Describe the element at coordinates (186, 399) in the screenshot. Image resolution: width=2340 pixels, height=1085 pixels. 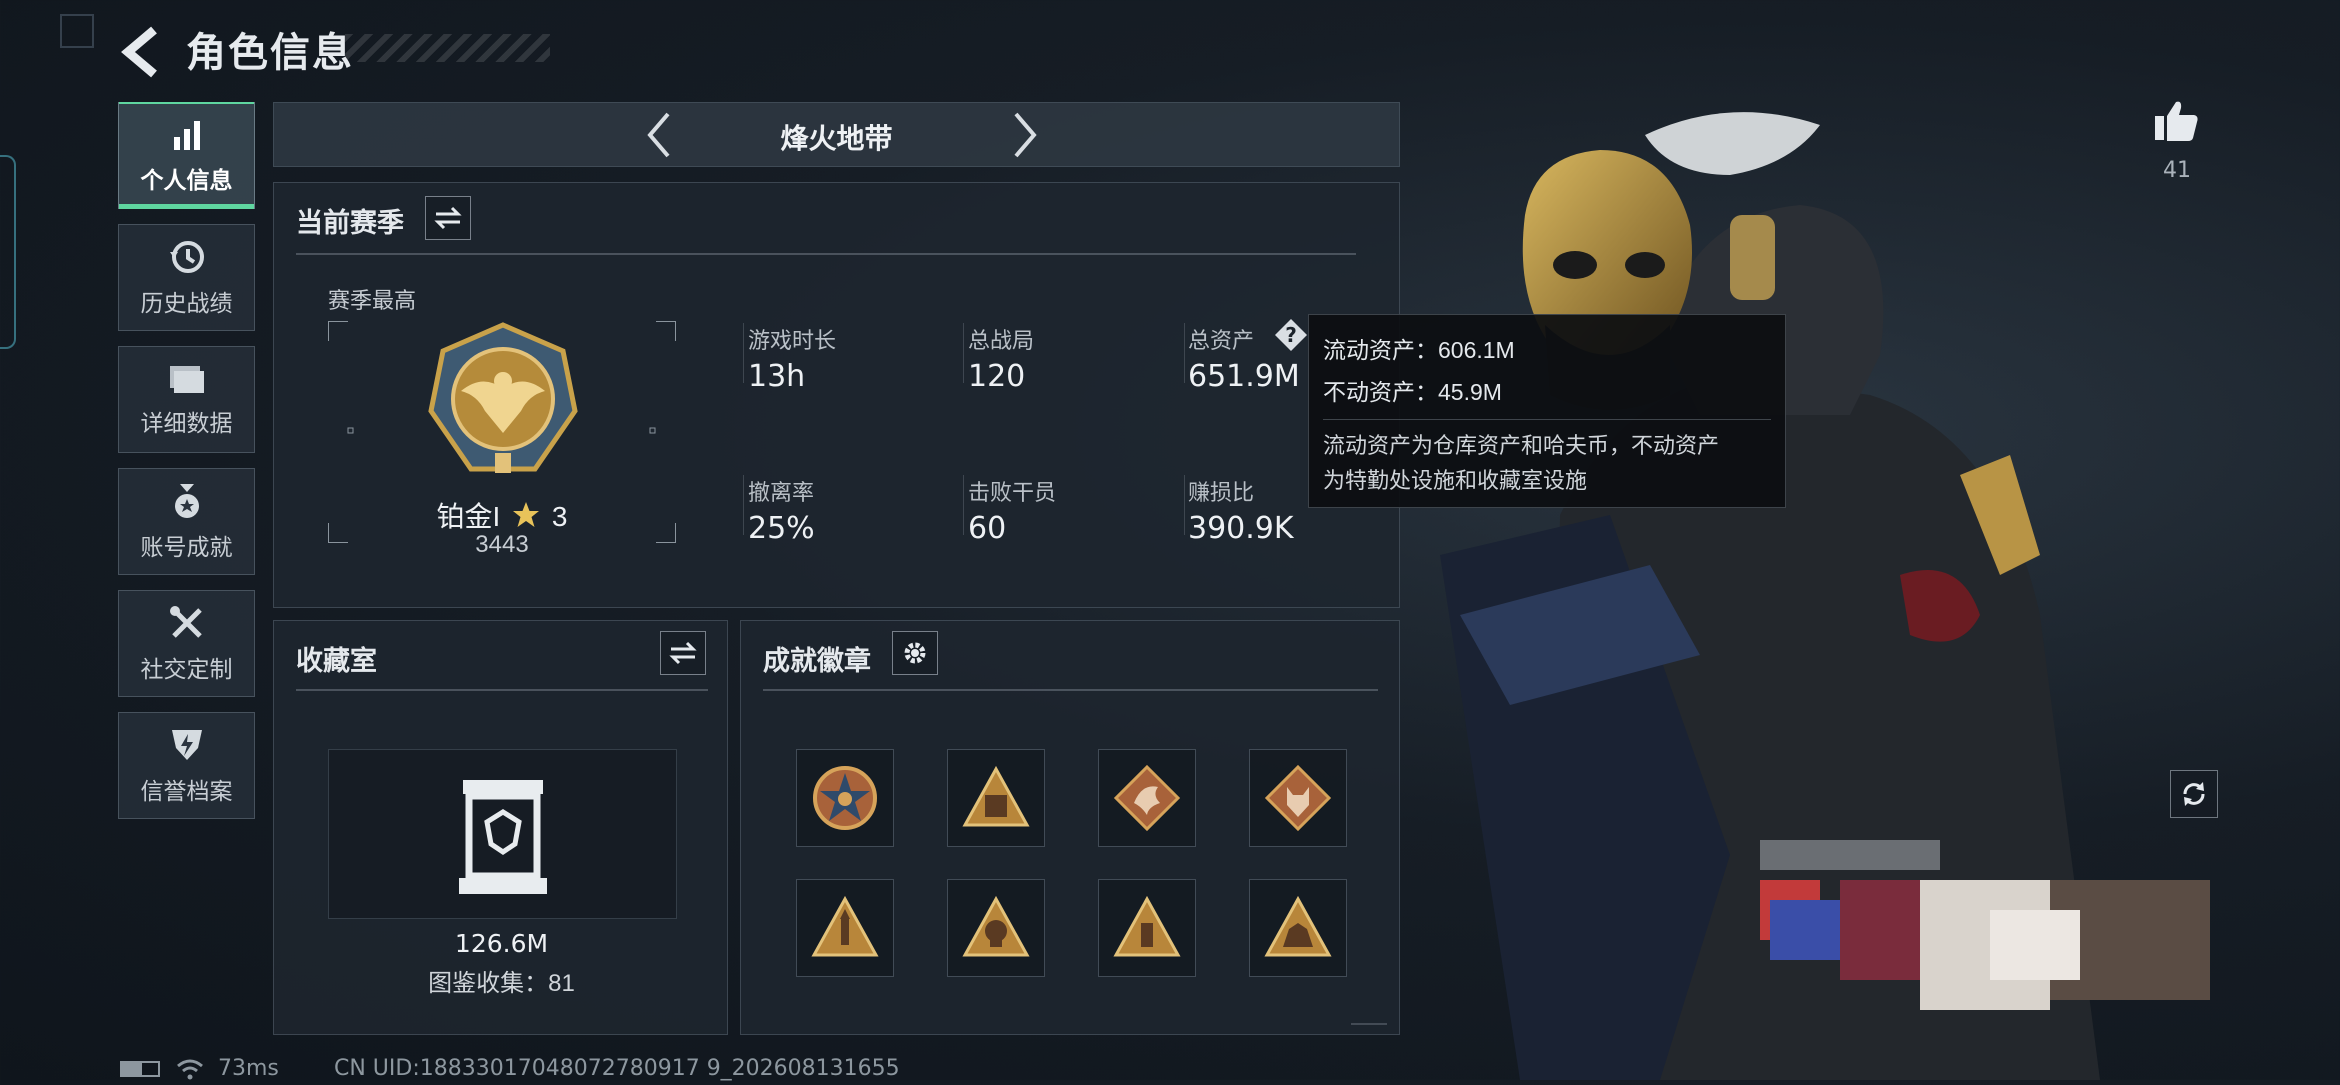
I see `sidebar-item-detailed-data: 详细数据` at that location.